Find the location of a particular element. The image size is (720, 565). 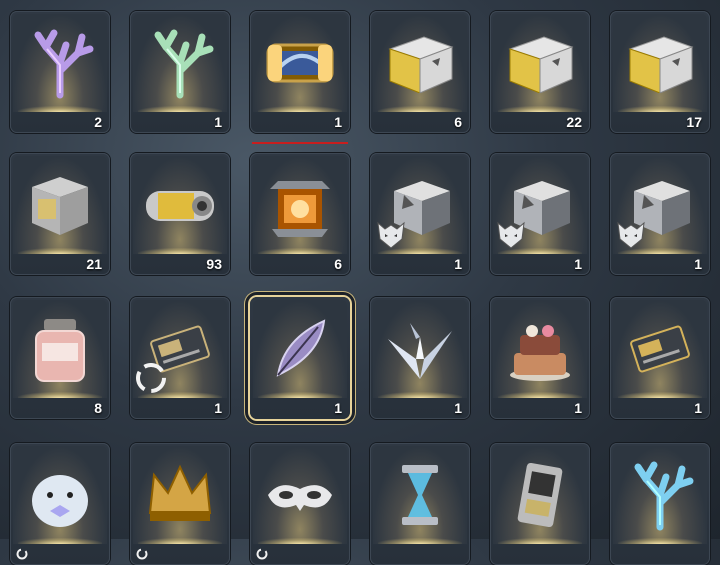

inventory-slot-iridescent-coral: 1 is located at coordinates (180, 72).